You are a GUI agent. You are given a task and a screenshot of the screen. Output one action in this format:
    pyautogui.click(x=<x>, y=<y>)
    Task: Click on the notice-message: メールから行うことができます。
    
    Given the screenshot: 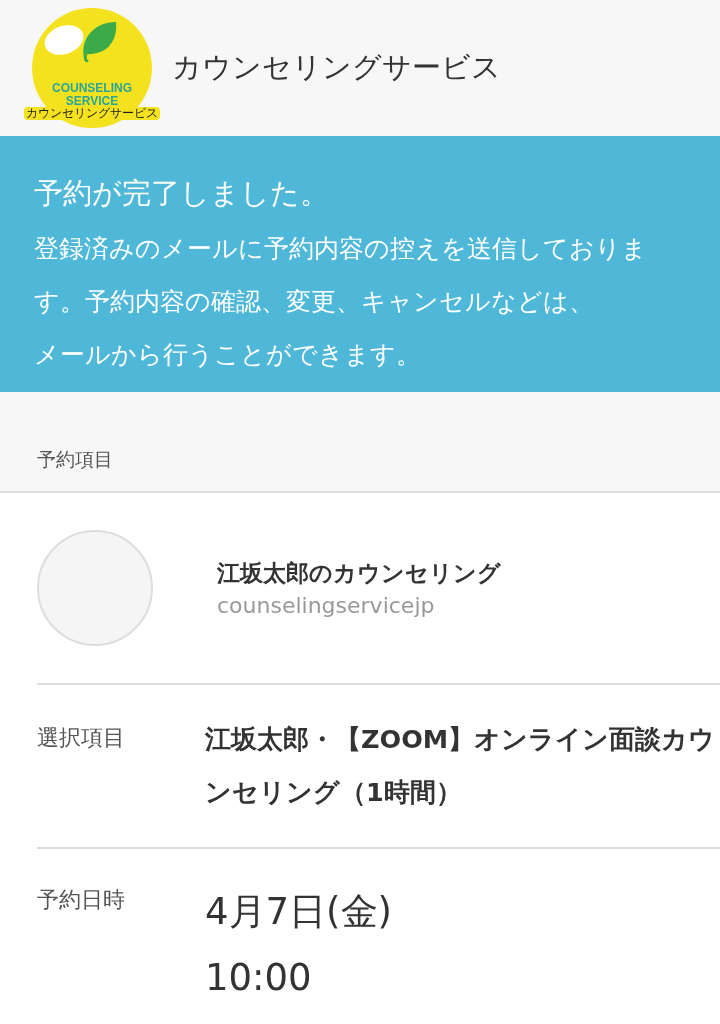 What is the action you would take?
    pyautogui.click(x=228, y=355)
    